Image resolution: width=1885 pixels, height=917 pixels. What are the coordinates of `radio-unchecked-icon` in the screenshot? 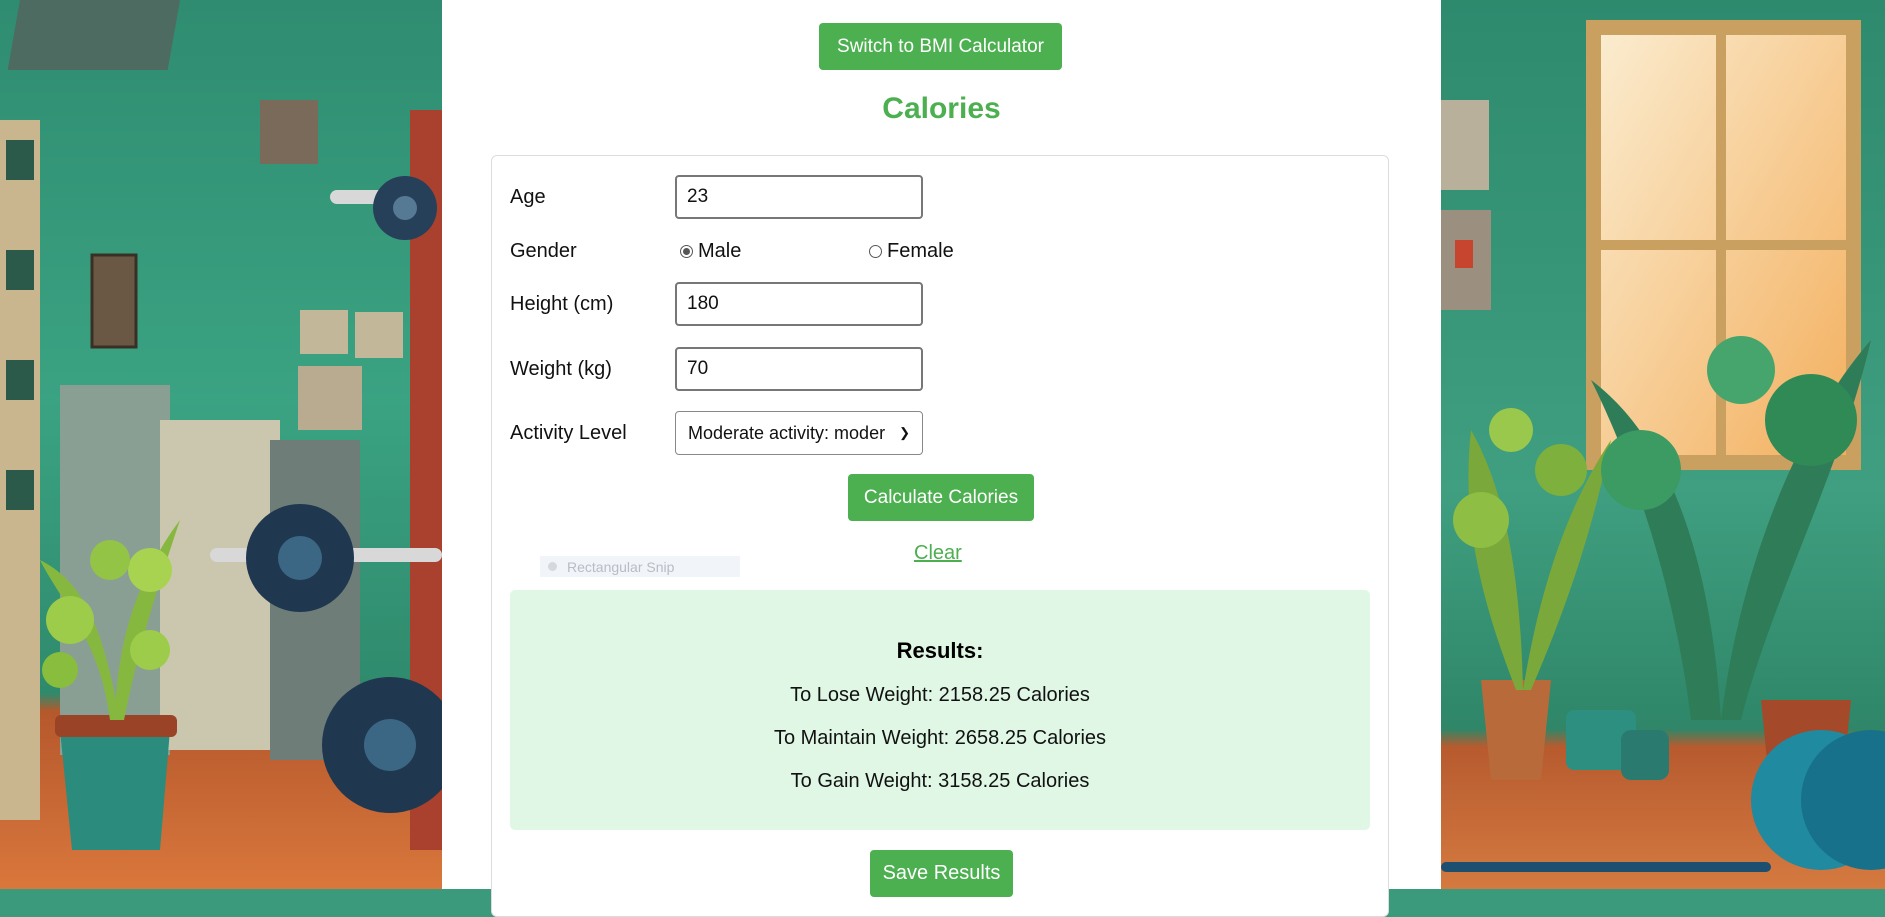 It's located at (875, 251).